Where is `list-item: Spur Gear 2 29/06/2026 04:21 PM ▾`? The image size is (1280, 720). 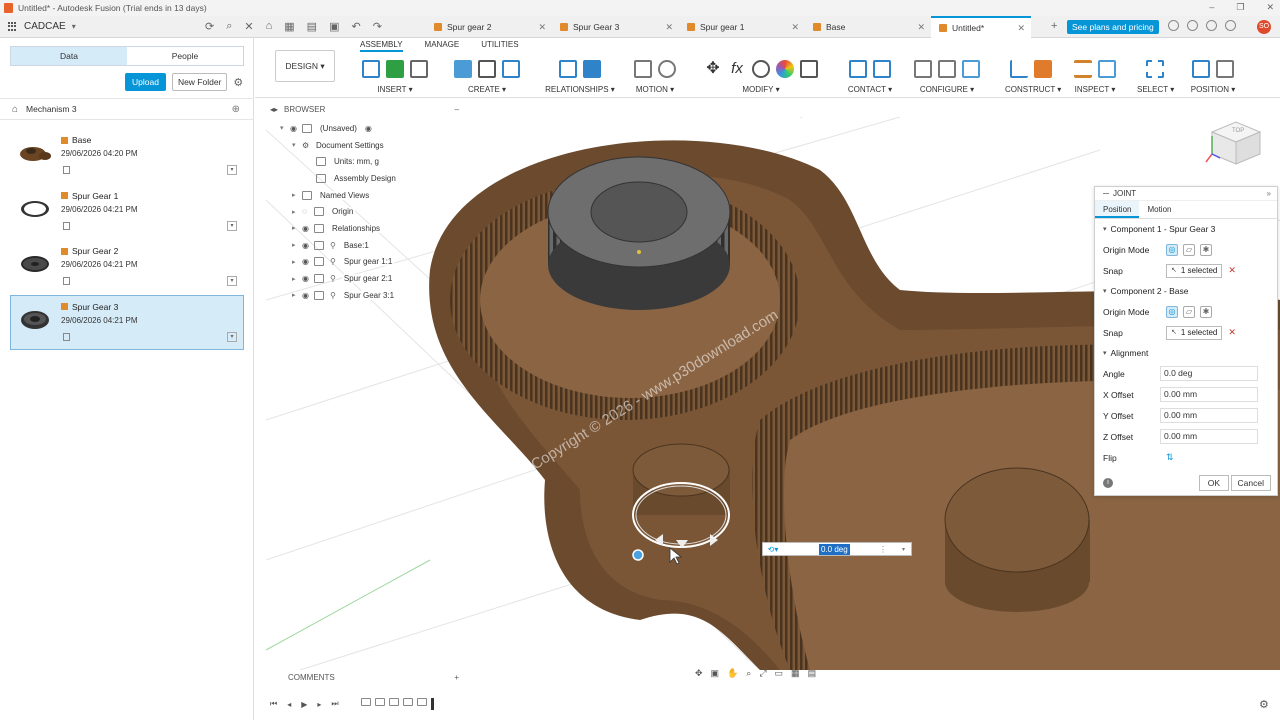 list-item: Spur Gear 2 29/06/2026 04:21 PM ▾ is located at coordinates (127, 267).